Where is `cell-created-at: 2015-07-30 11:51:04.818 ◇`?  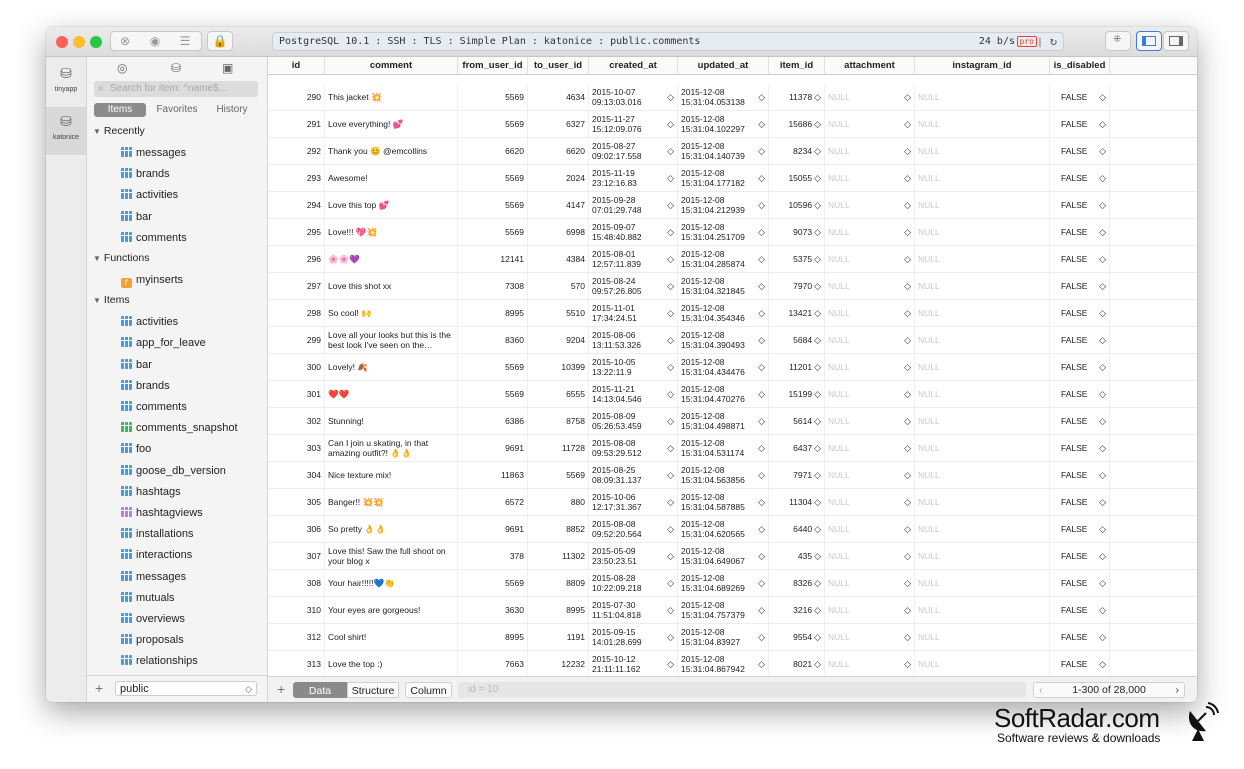 cell-created-at: 2015-07-30 11:51:04.818 ◇ is located at coordinates (633, 610).